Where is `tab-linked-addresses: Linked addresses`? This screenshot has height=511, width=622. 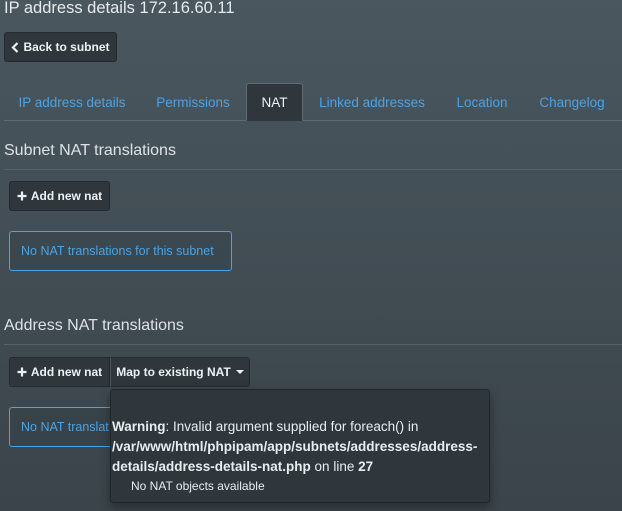 tab-linked-addresses: Linked addresses is located at coordinates (372, 102).